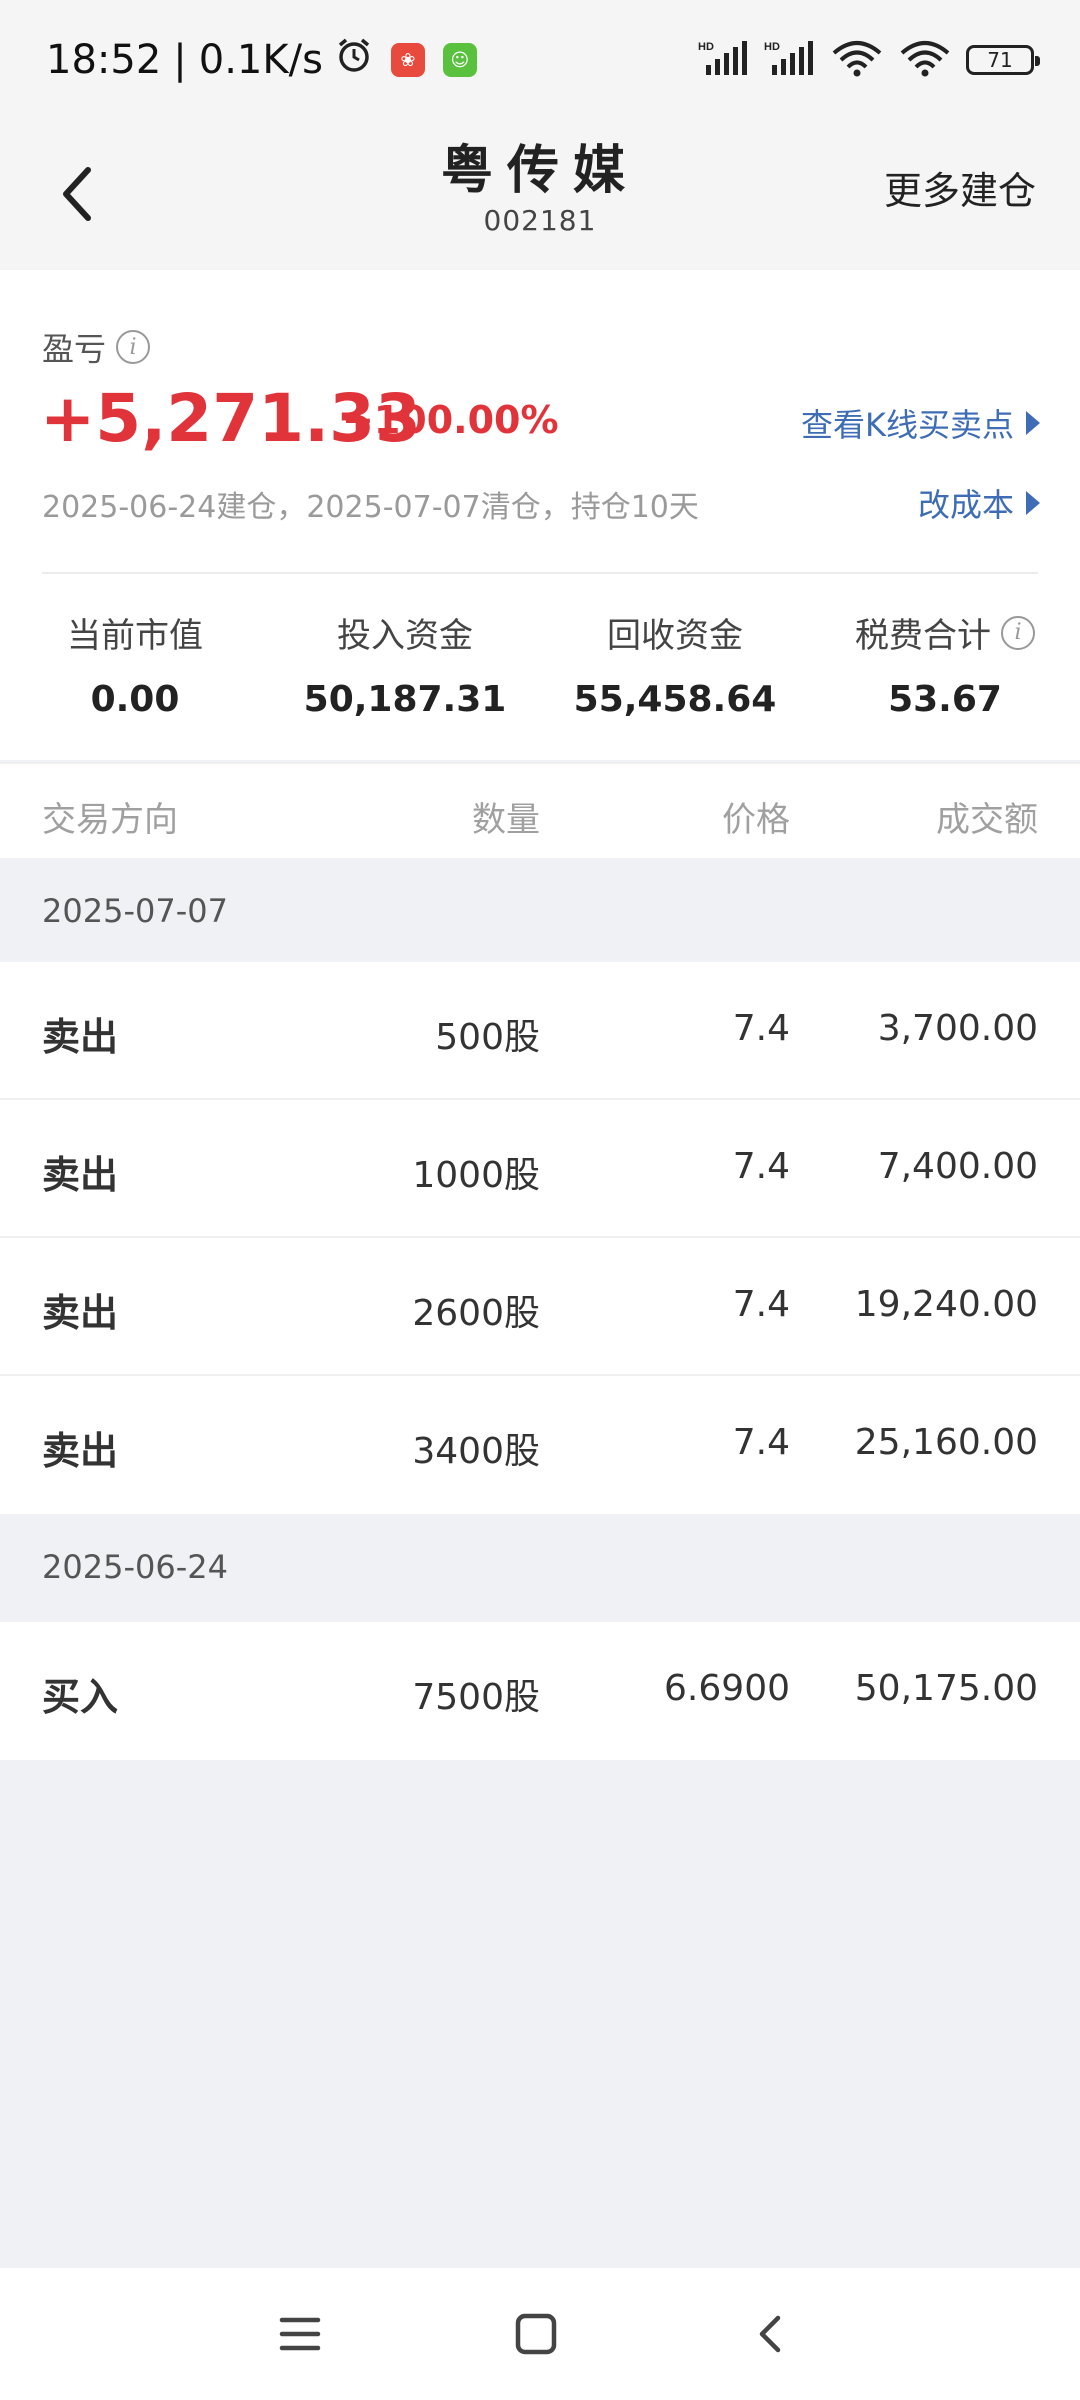 This screenshot has width=1080, height=2400. Describe the element at coordinates (476, 1175) in the screenshot. I see `trade-quantity: 1000股` at that location.